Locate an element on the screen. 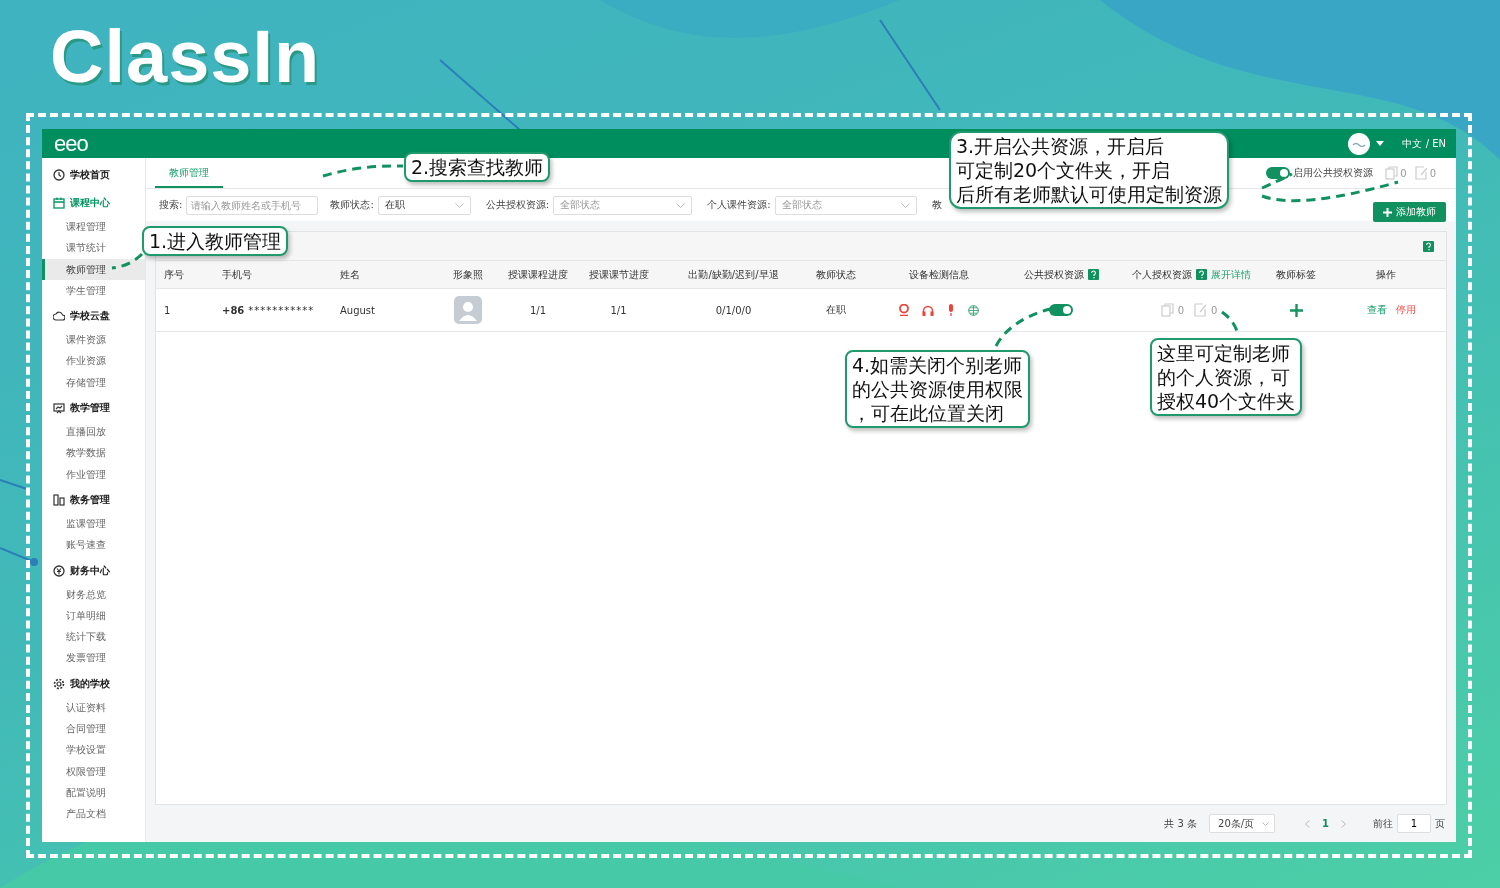  total-count: 共 3 条 is located at coordinates (1181, 823).